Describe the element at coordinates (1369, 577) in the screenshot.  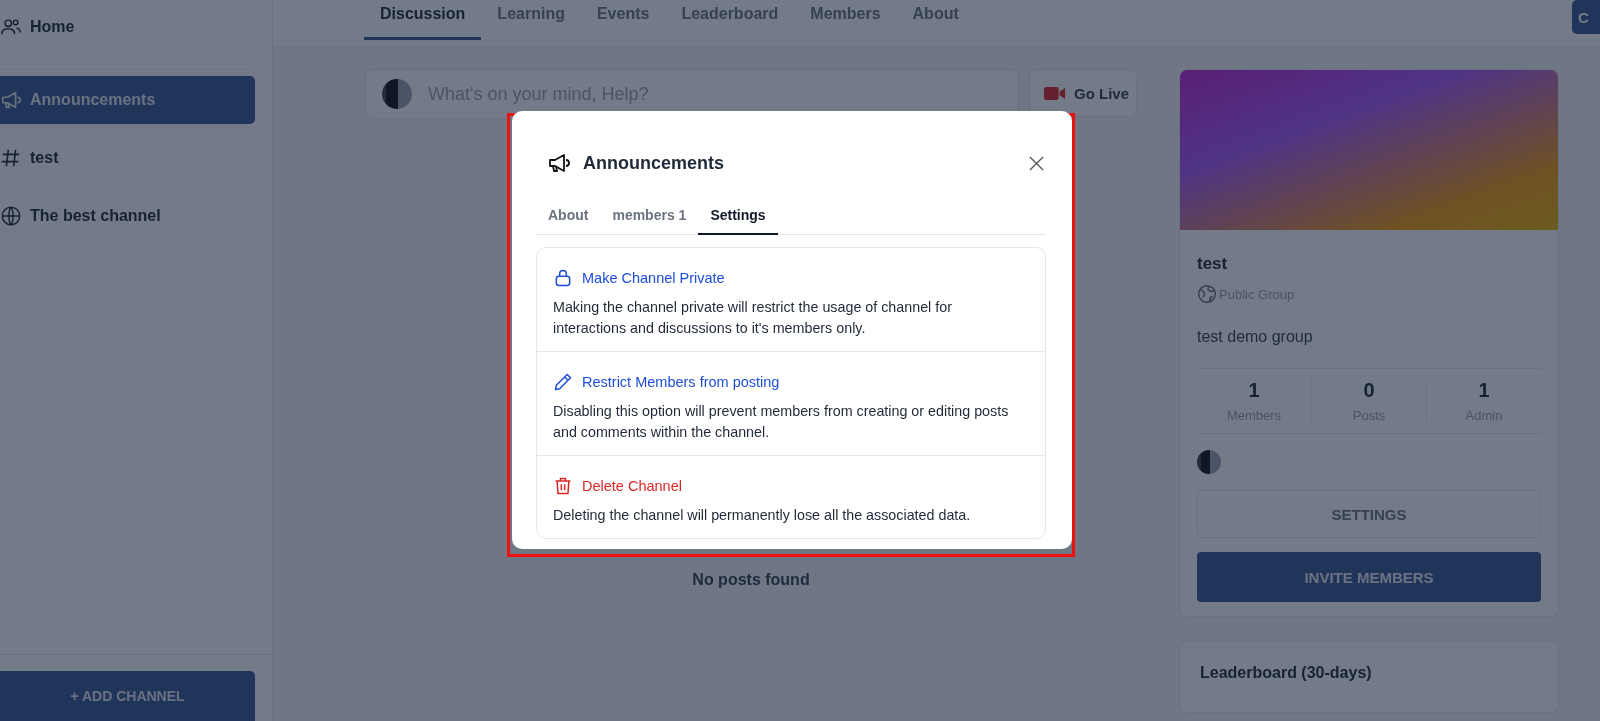
I see `invite-members-button: INVITE MEMBERS` at that location.